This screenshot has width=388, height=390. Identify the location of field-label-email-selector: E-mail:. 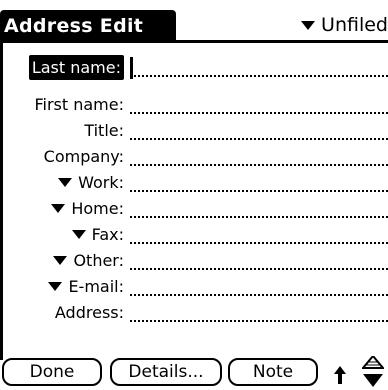
(86, 286).